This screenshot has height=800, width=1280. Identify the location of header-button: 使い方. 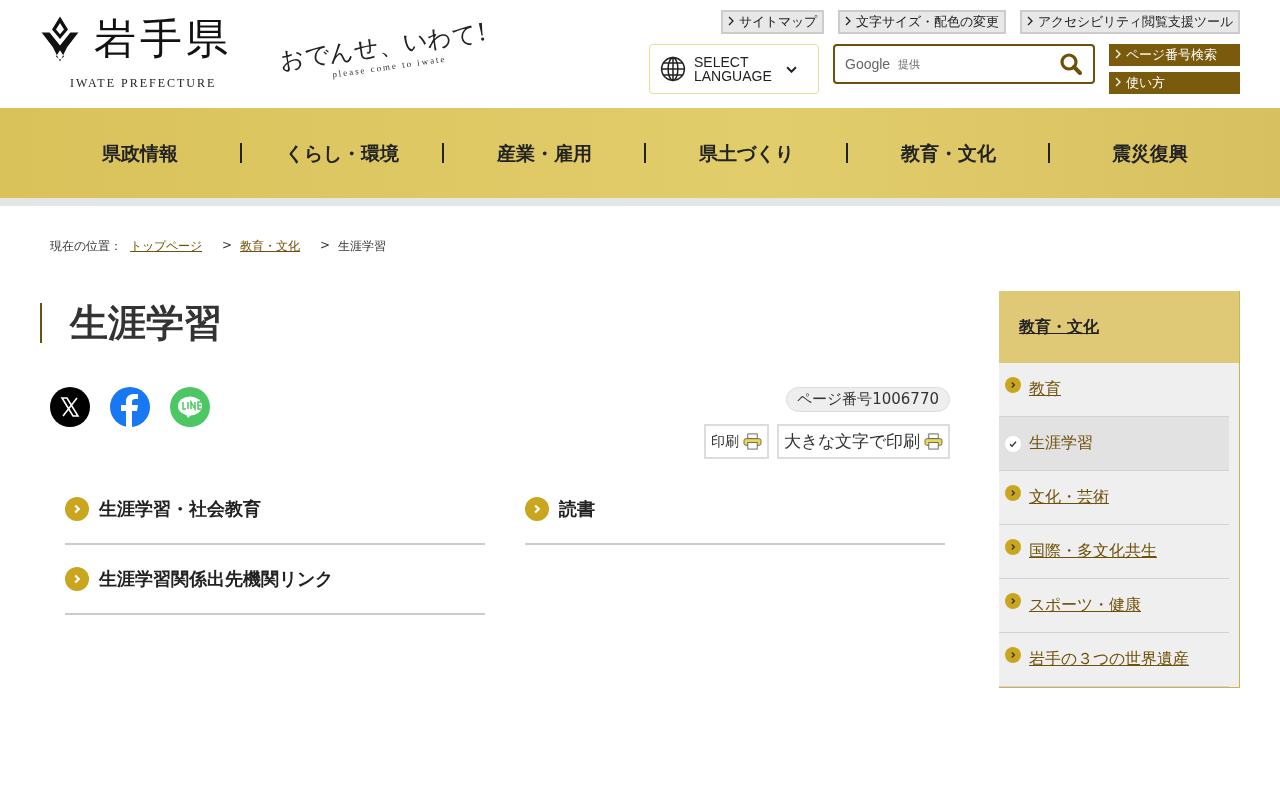
(1174, 83).